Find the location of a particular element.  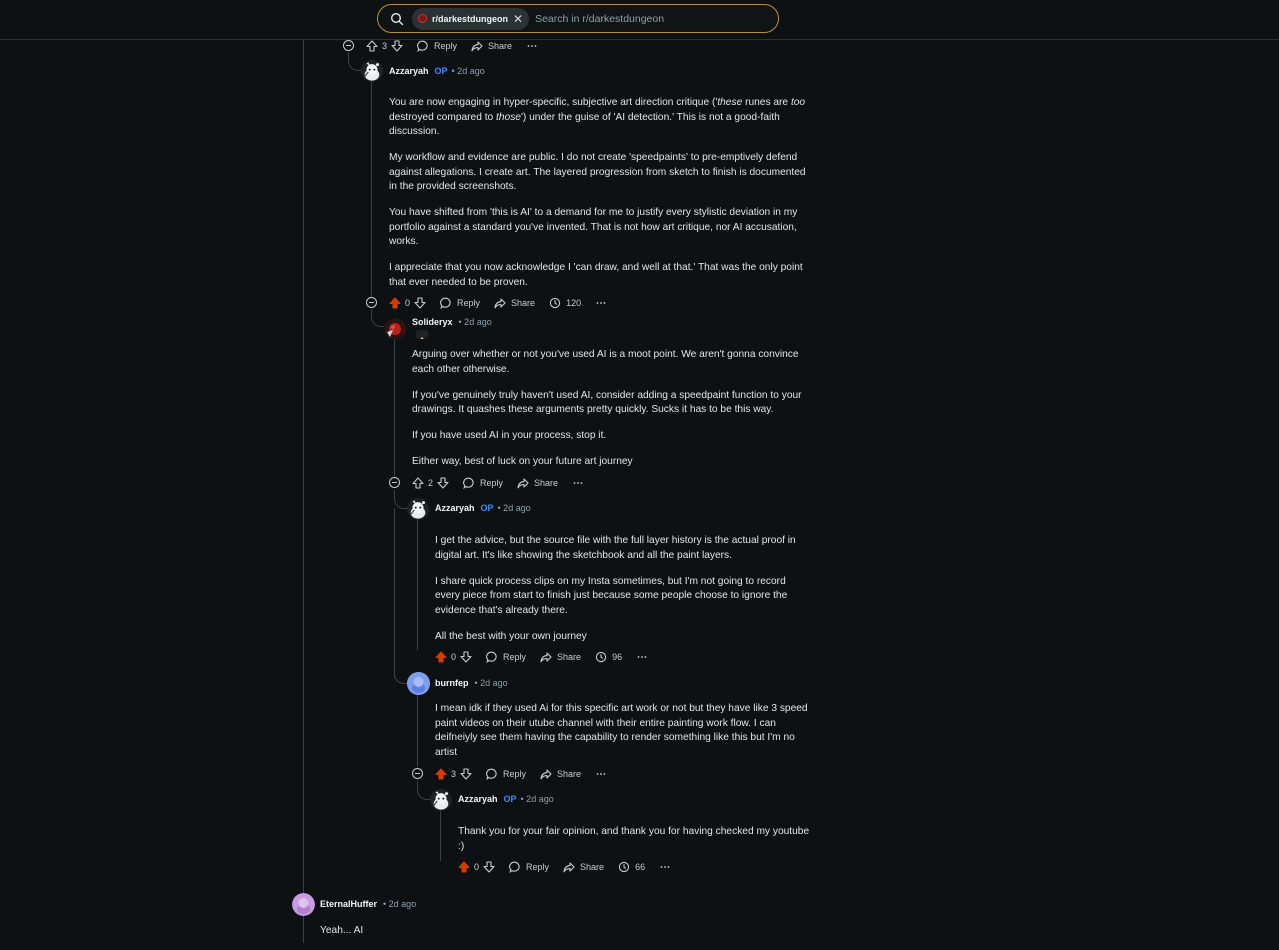

search-input: Search in r/darkestdungeon is located at coordinates (599, 19).